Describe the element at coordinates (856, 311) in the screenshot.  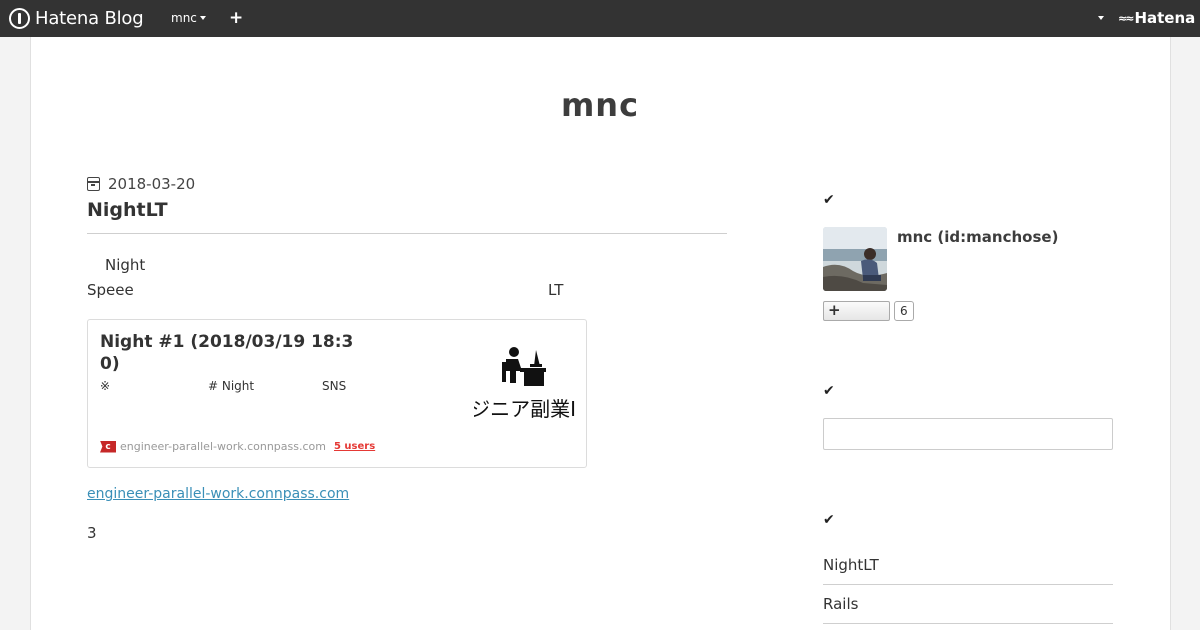
I see `subscribe-button: +` at that location.